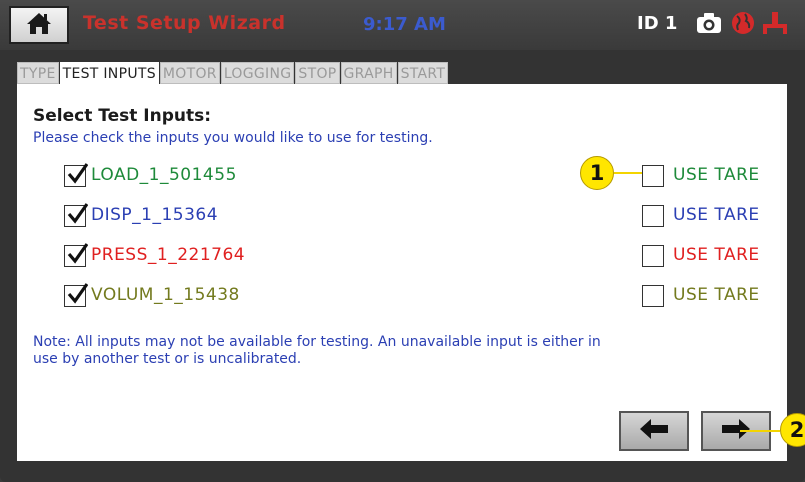 The height and width of the screenshot is (482, 805). I want to click on input-row: PRESS_1_221764 USE TARE, so click(402, 257).